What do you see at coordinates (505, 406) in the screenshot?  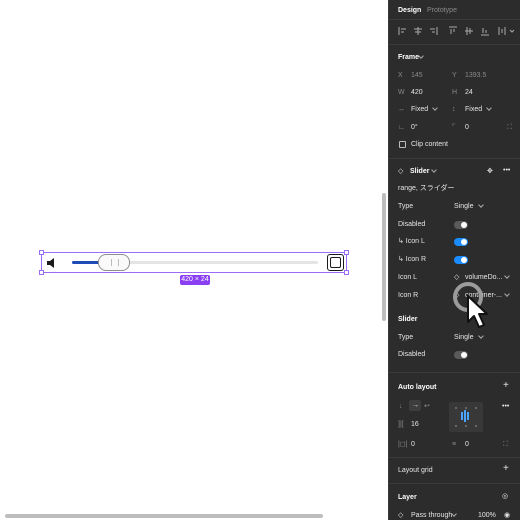 I see `auto-layout-more-icon: •••` at bounding box center [505, 406].